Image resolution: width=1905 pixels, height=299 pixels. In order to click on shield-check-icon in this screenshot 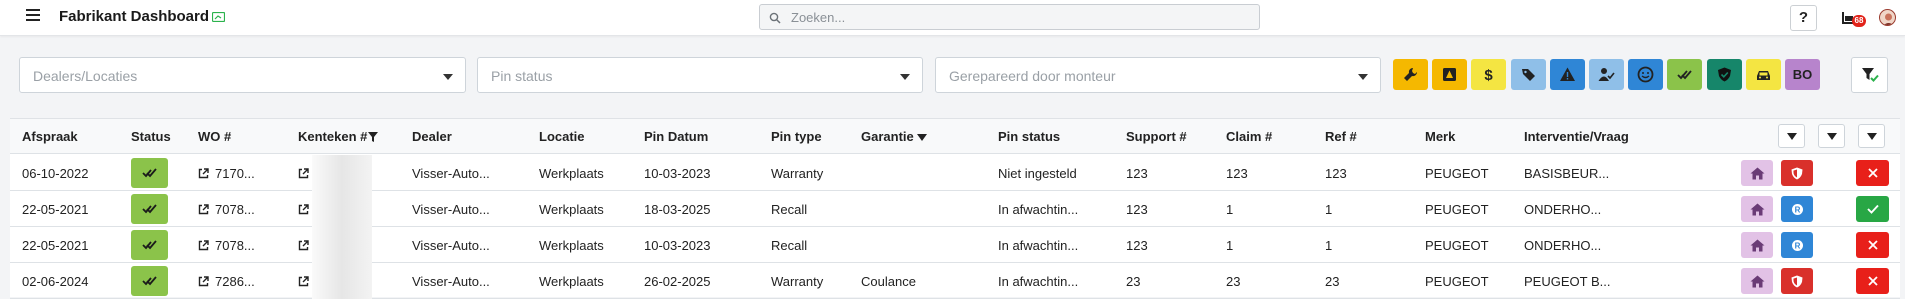, I will do `click(1724, 74)`.